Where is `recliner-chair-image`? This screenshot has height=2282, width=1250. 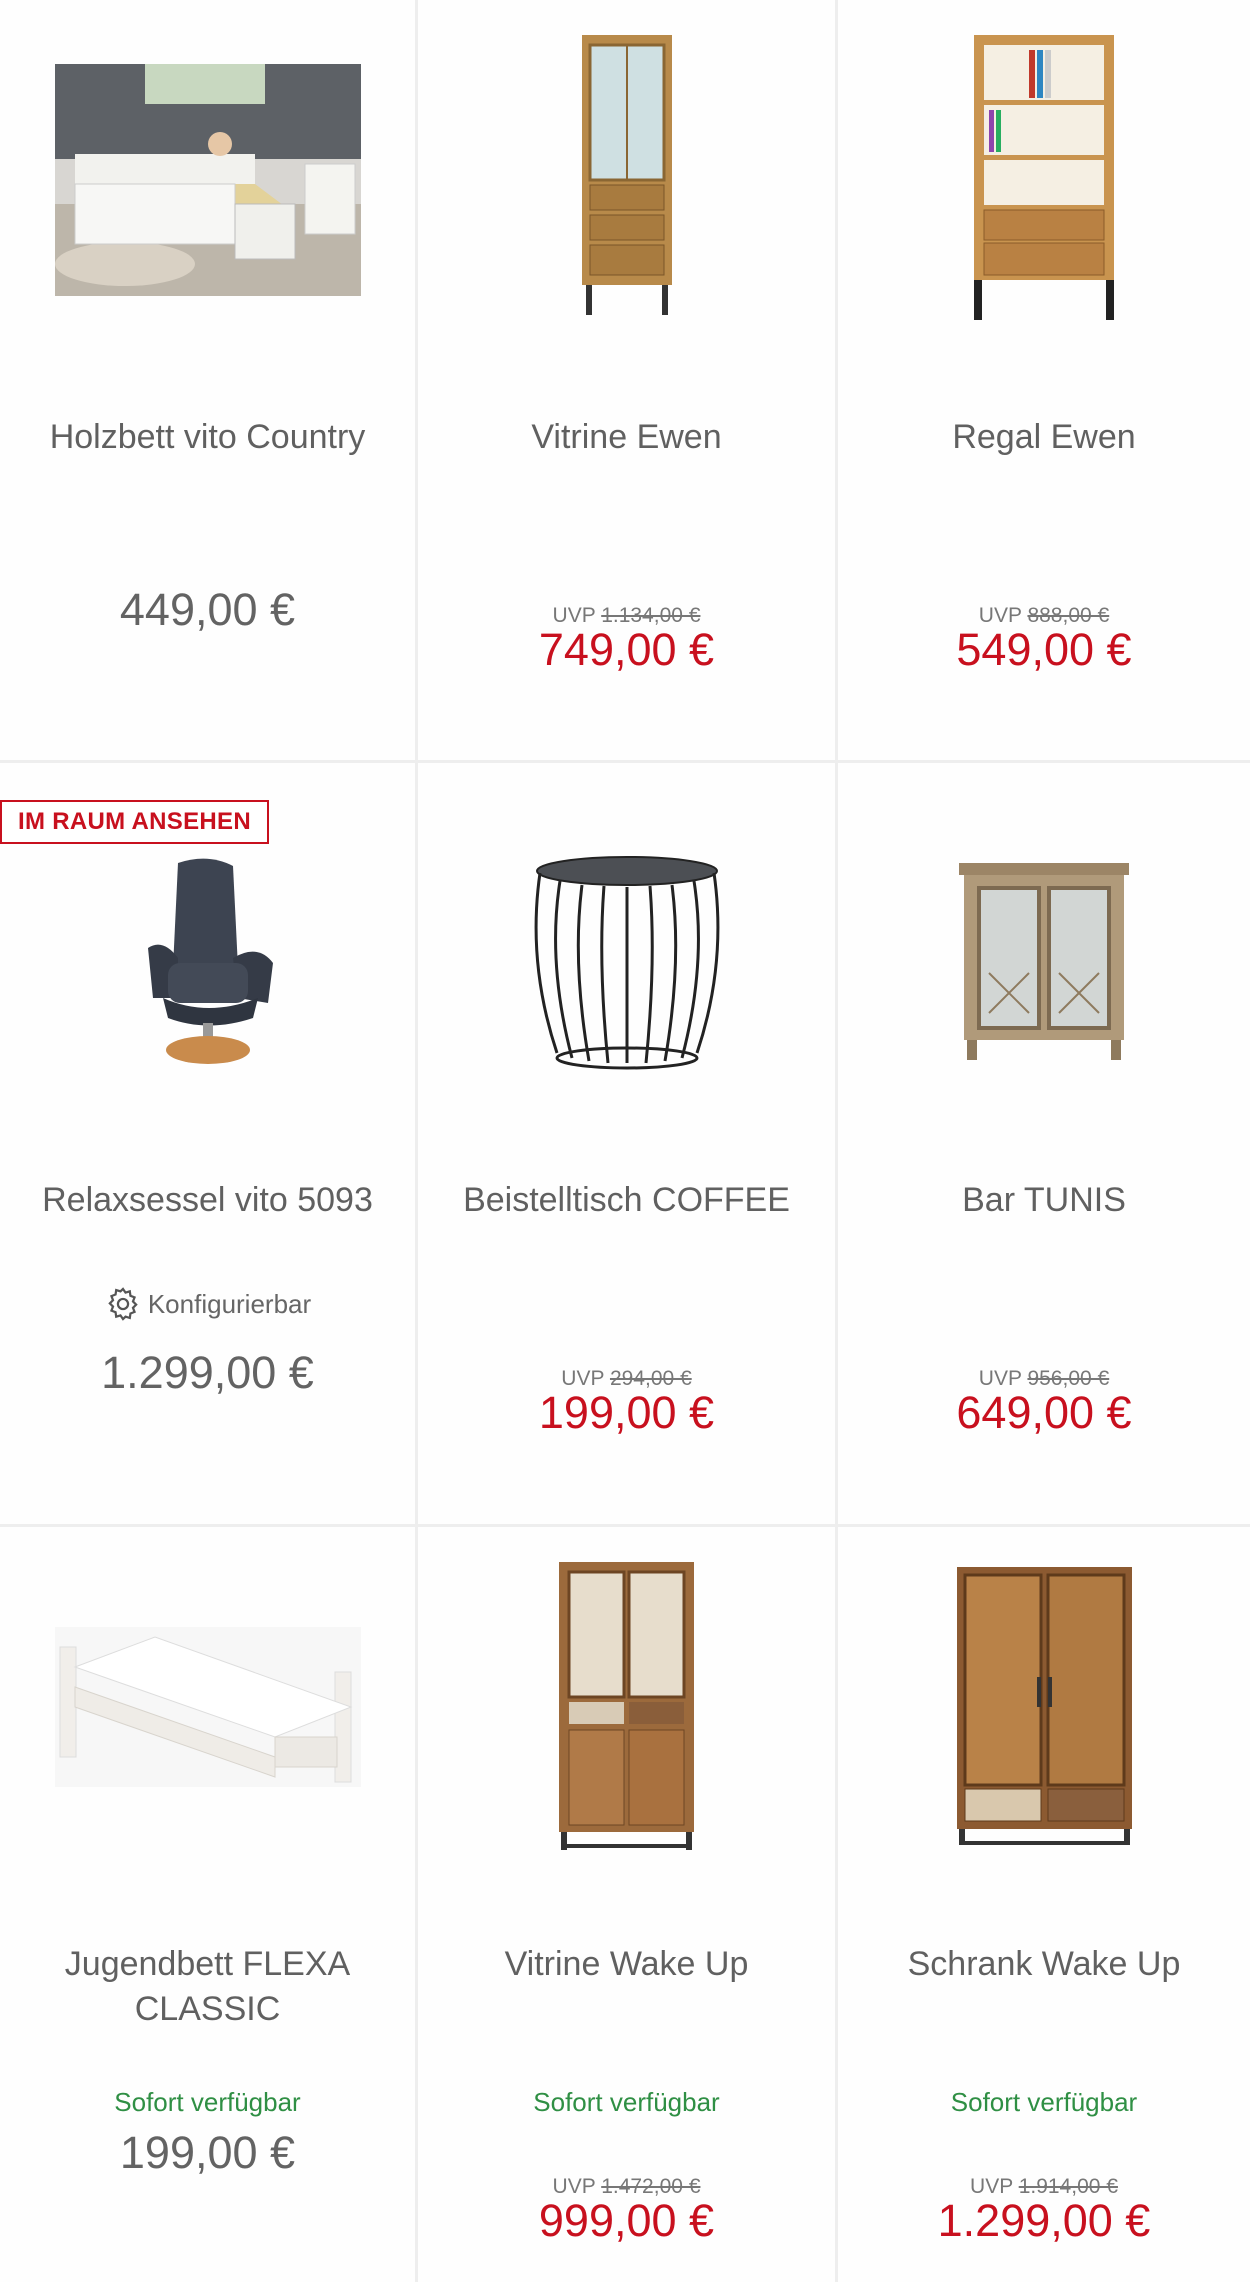 recliner-chair-image is located at coordinates (210, 961).